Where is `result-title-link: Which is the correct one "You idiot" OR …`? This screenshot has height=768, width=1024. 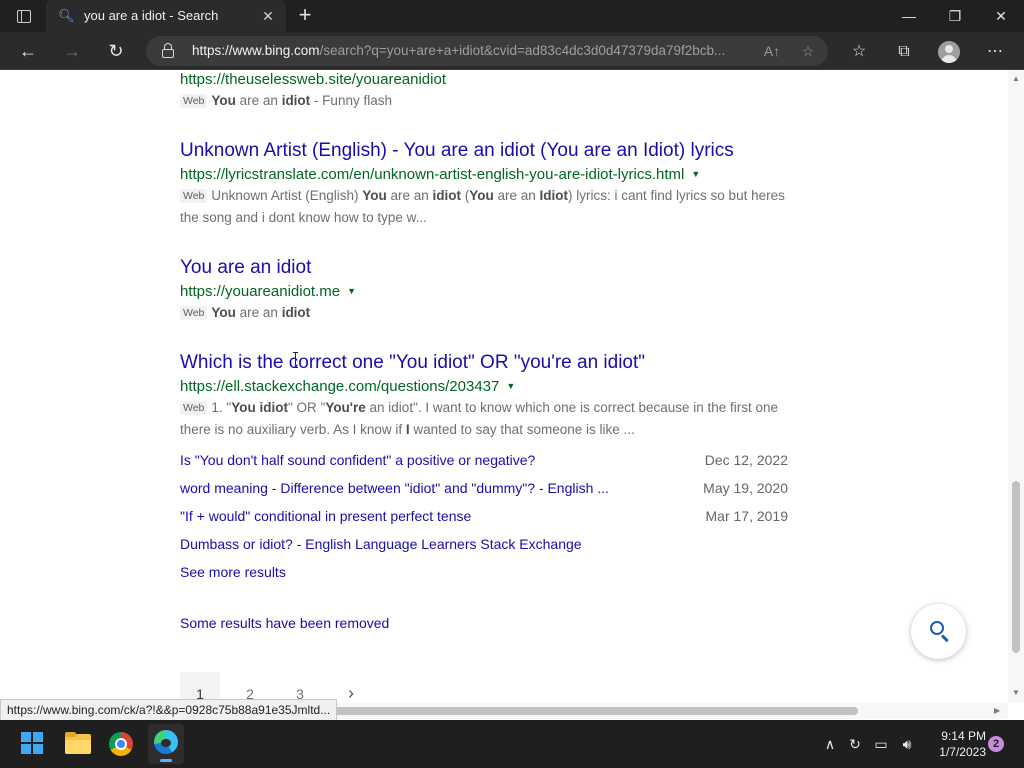 result-title-link: Which is the correct one "You idiot" OR … is located at coordinates (412, 363).